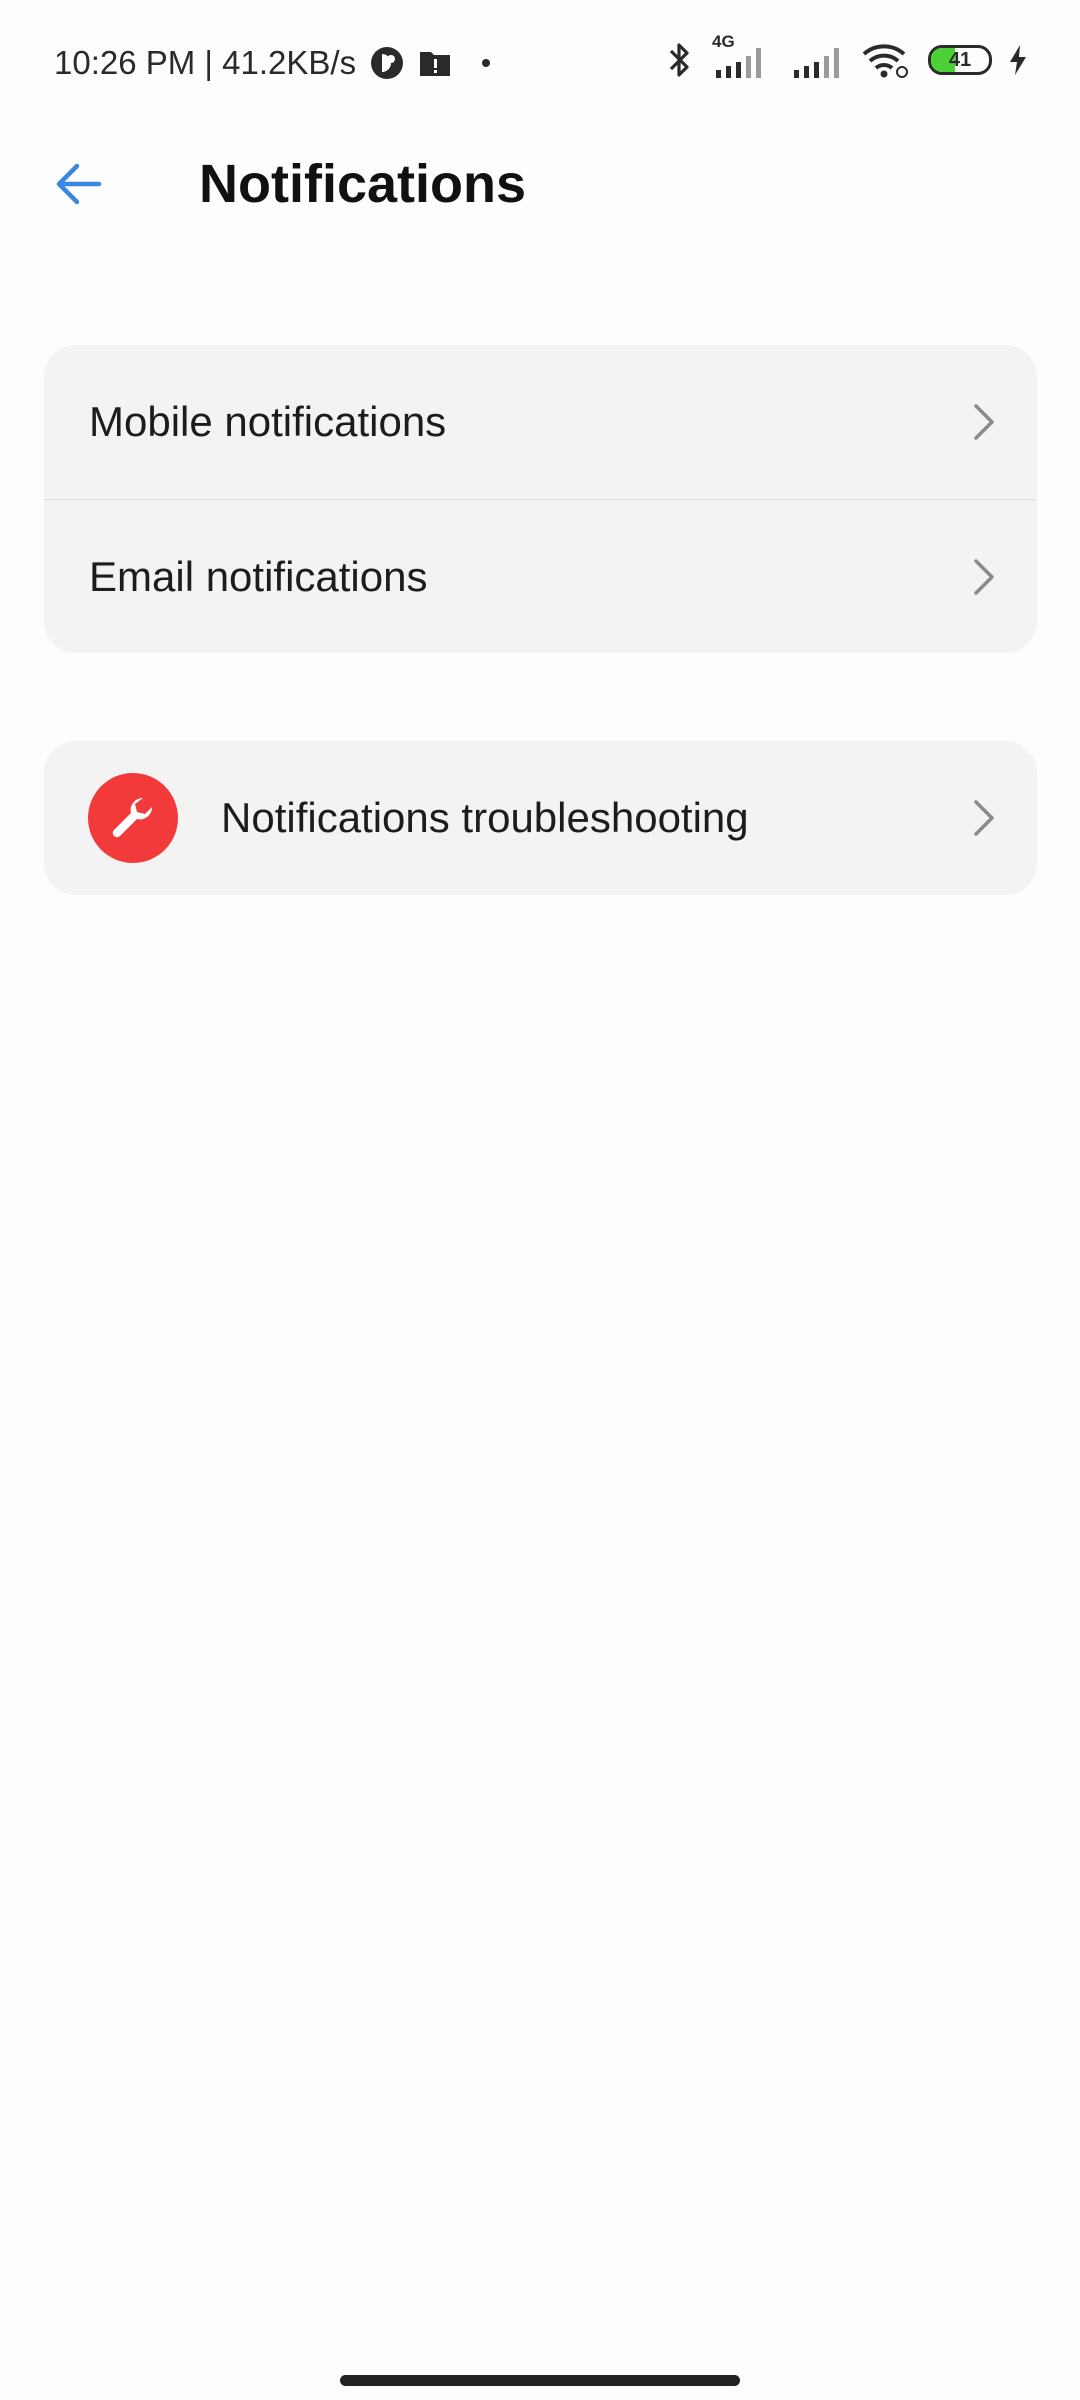 This screenshot has width=1080, height=2400. Describe the element at coordinates (258, 576) in the screenshot. I see `email-notifications-label: Email notifications` at that location.